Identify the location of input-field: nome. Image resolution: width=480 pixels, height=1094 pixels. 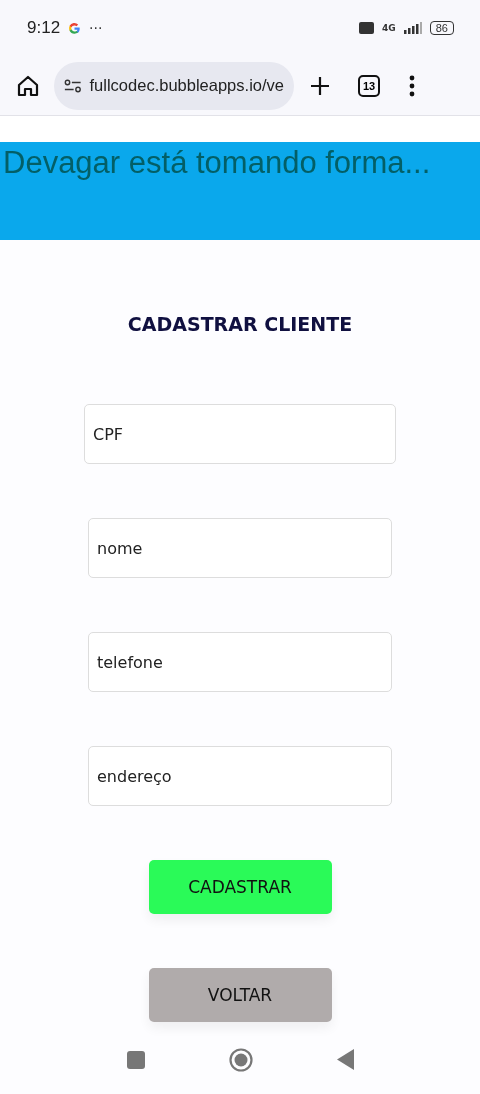
(240, 548).